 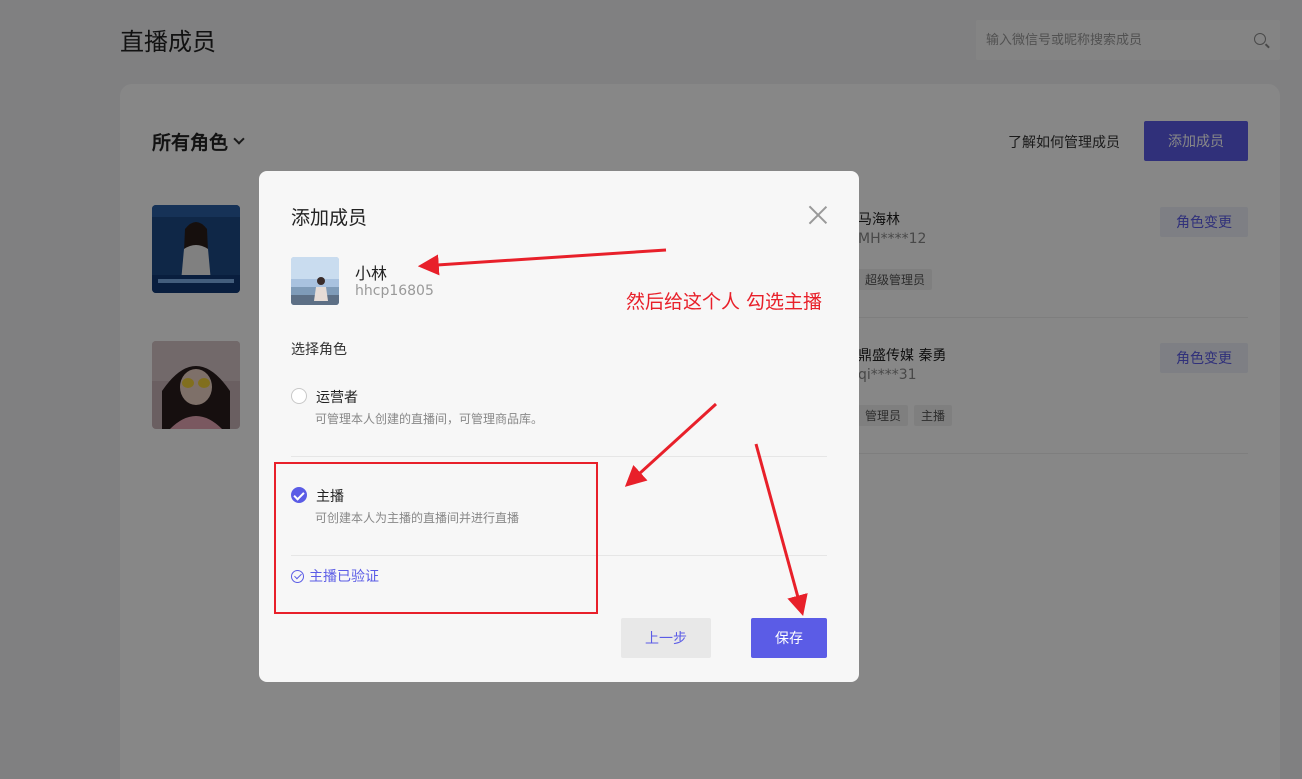 I want to click on close-icon, so click(x=818, y=215).